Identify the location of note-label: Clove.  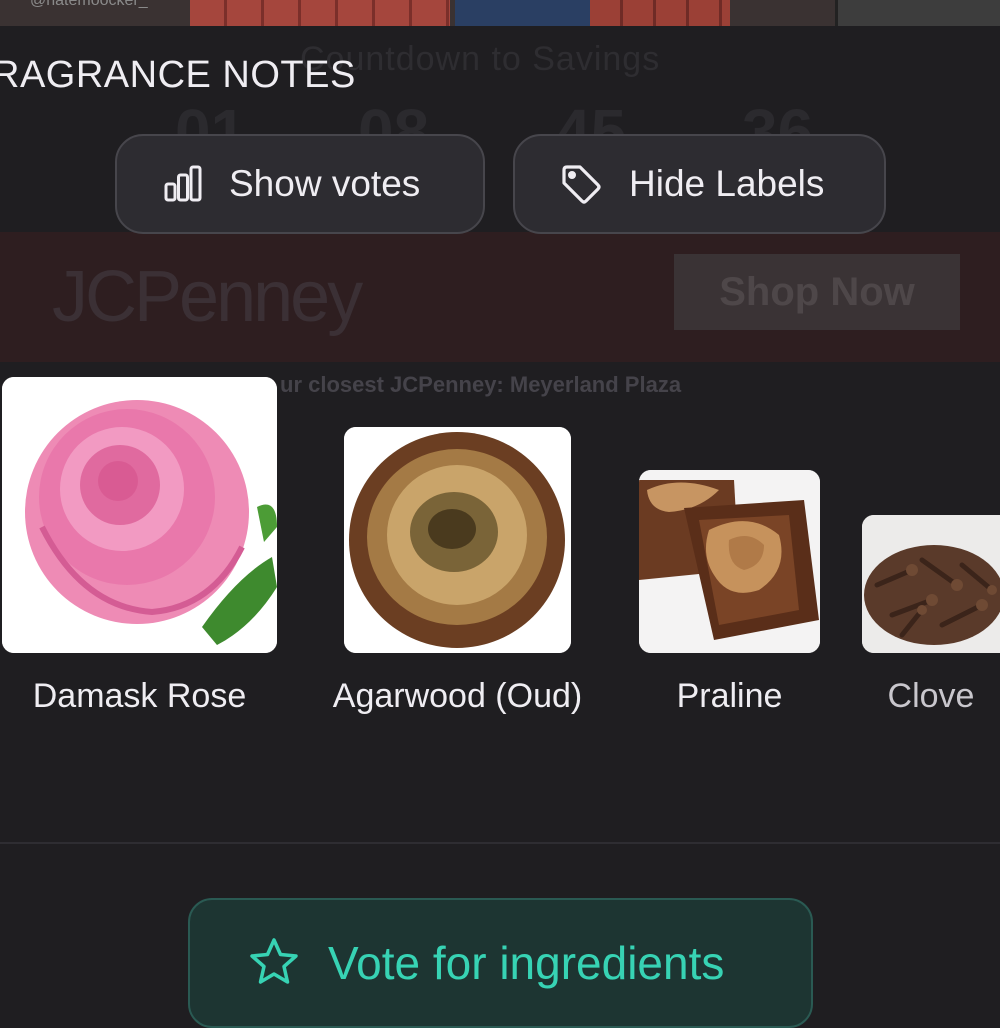
(931, 696).